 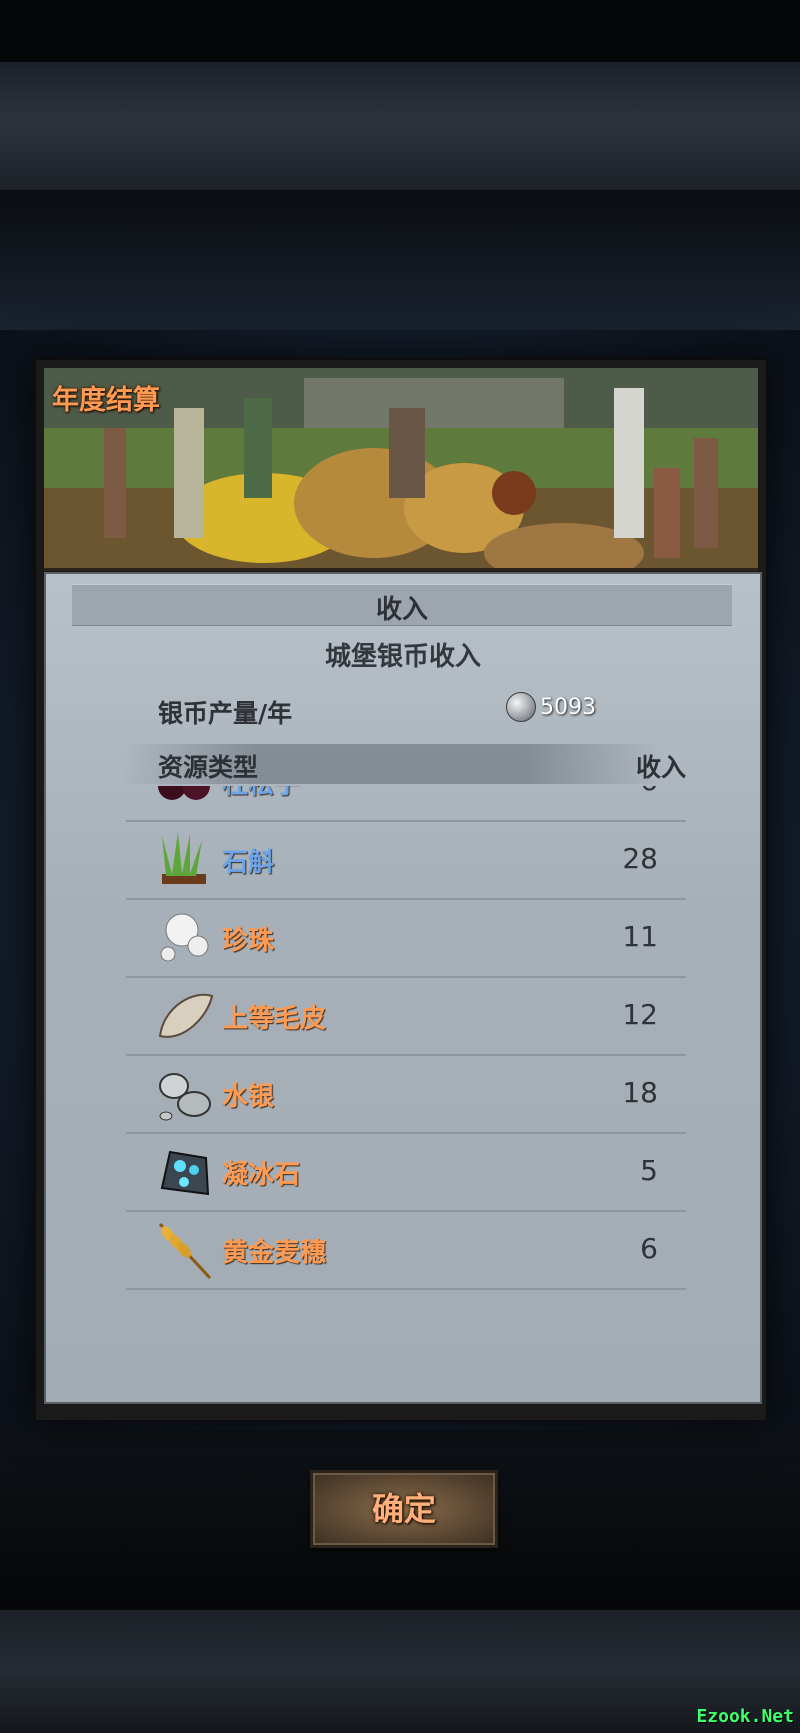 What do you see at coordinates (184, 858) in the screenshot?
I see `dendrobium-herb-icon` at bounding box center [184, 858].